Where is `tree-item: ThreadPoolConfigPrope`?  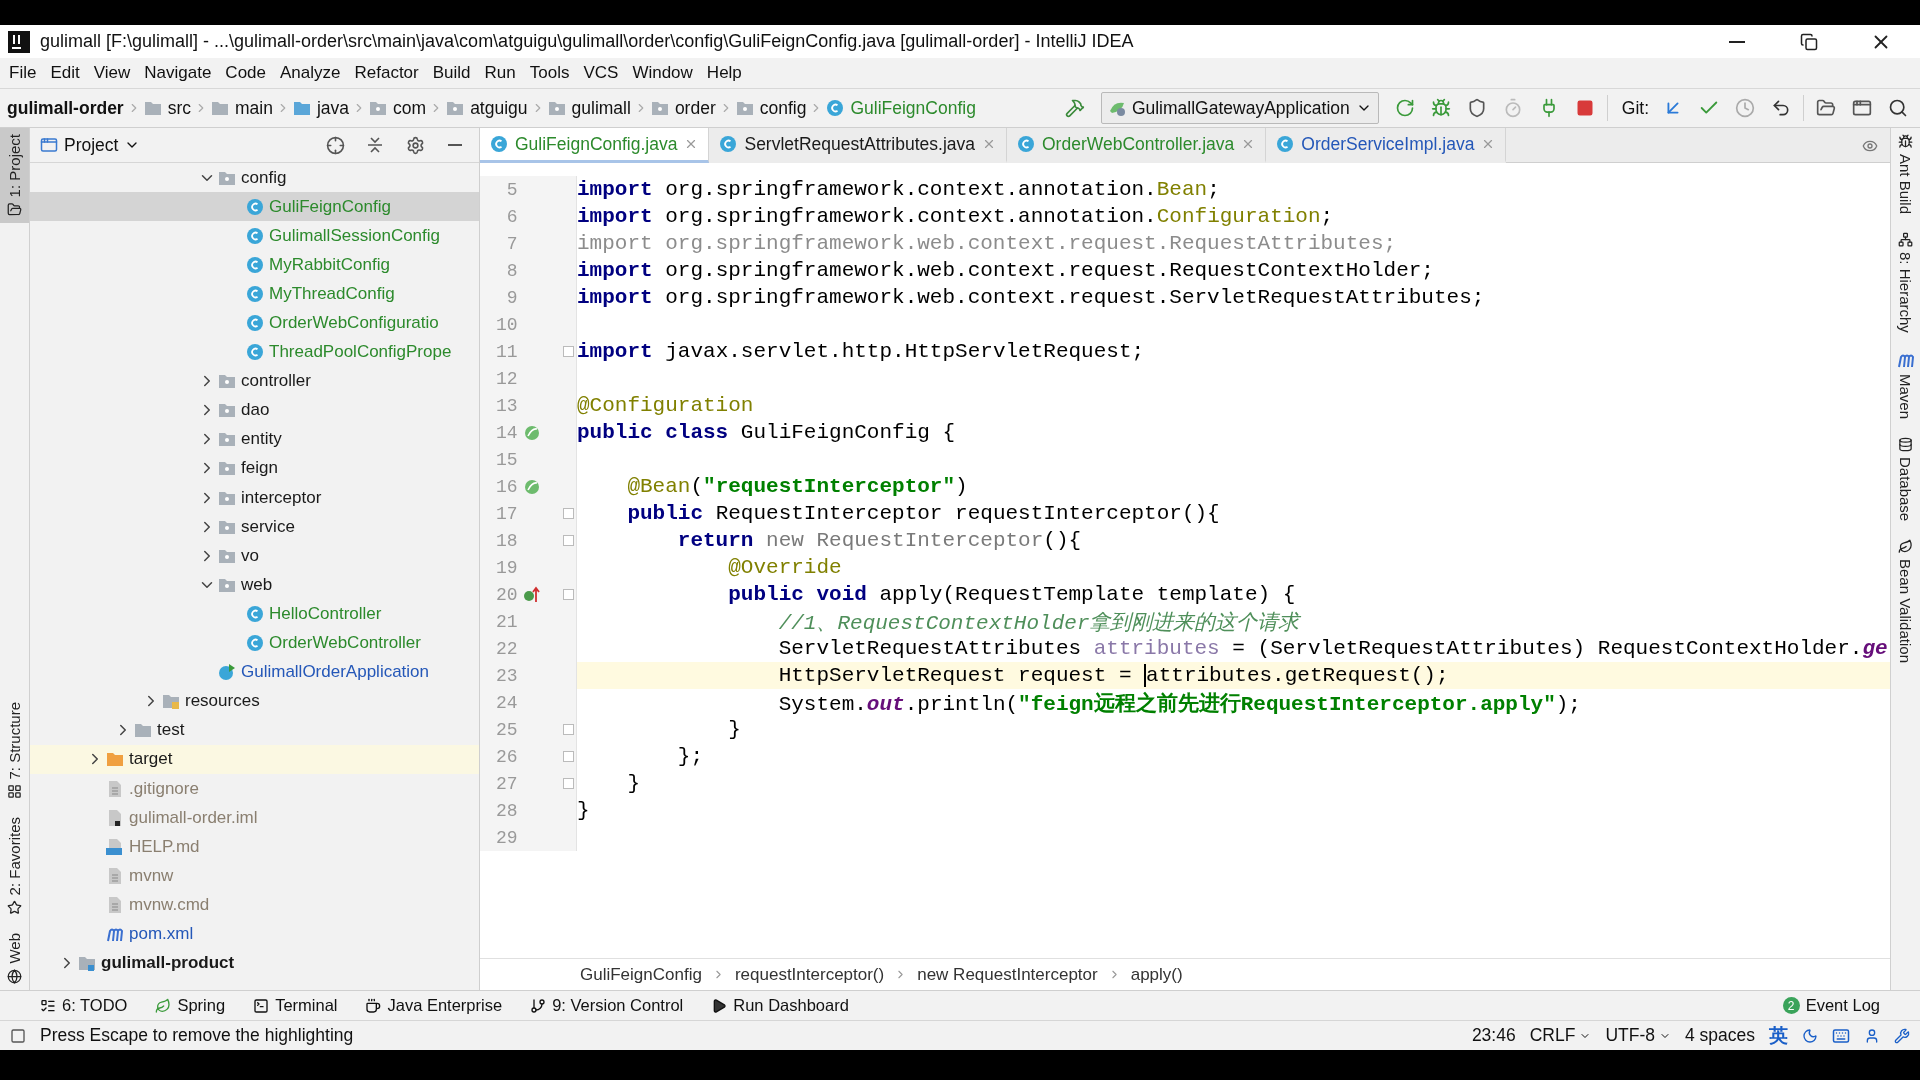 tree-item: ThreadPoolConfigPrope is located at coordinates (254, 352).